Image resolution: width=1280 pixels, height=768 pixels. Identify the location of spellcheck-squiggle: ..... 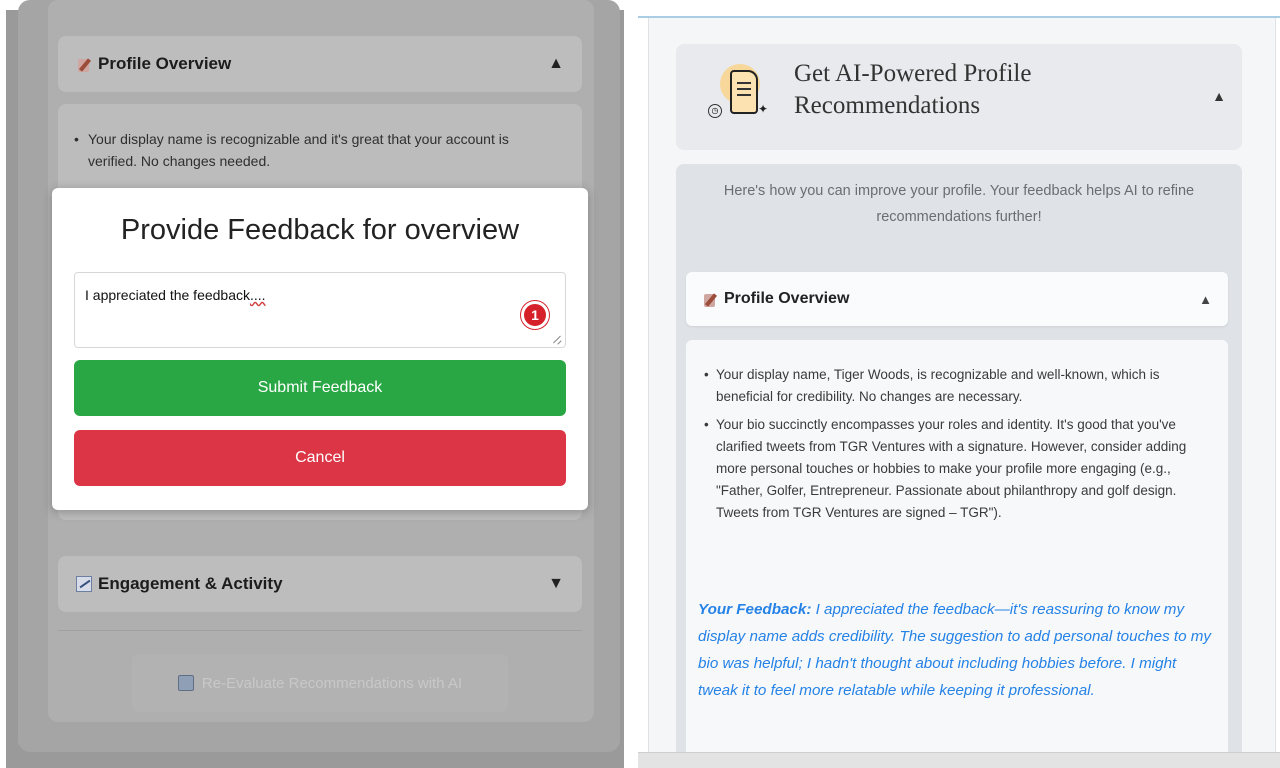
(258, 295).